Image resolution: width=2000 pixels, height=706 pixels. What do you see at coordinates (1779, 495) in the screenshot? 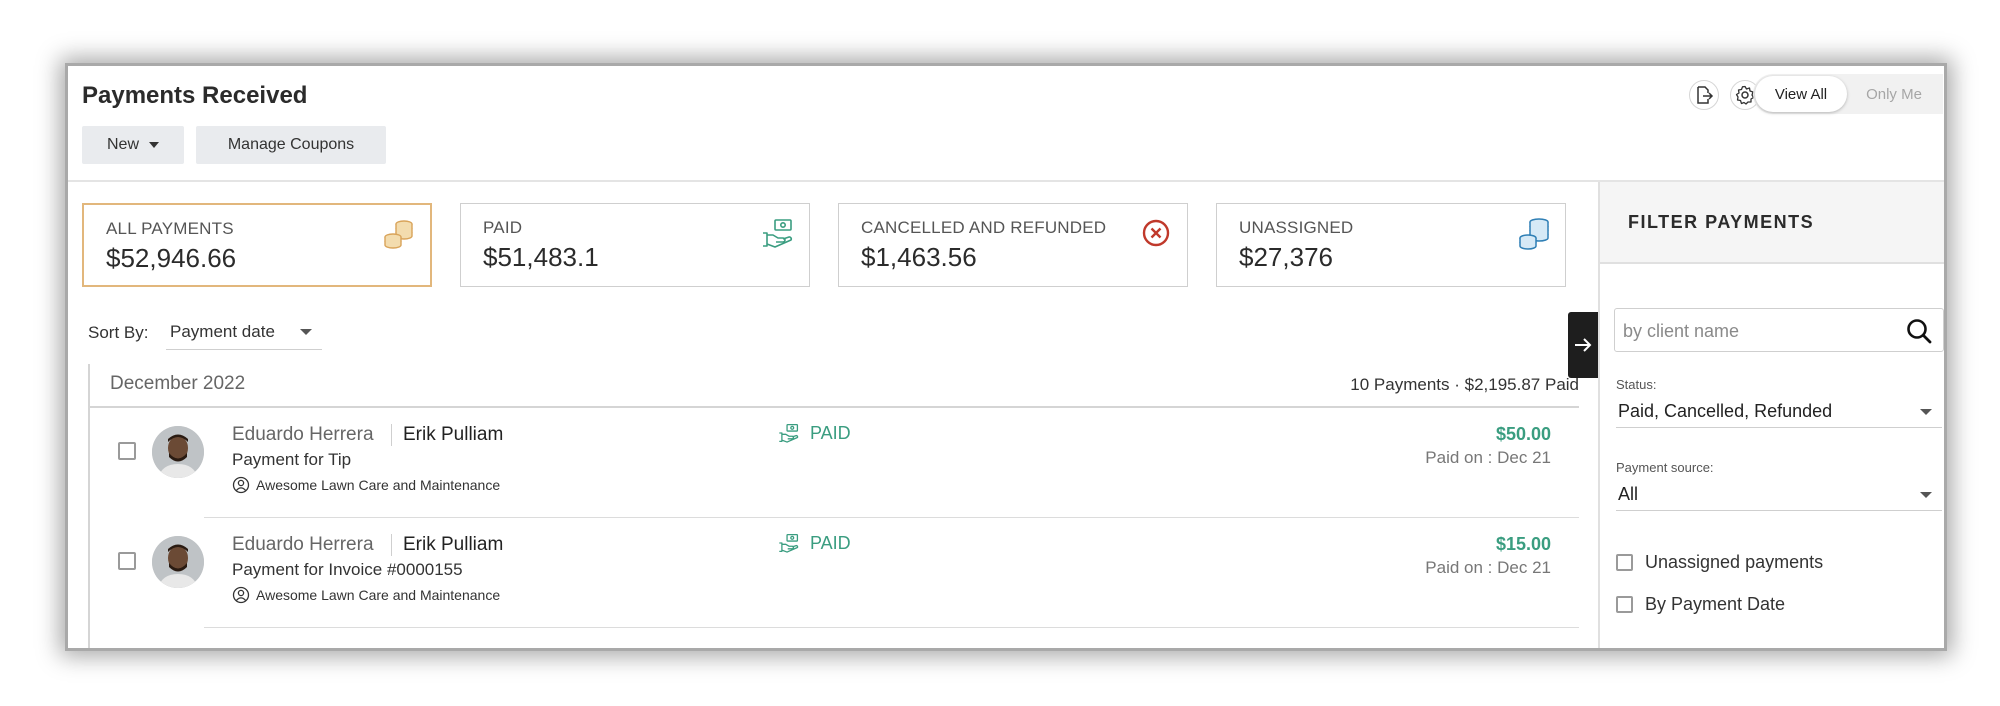
I see `payment-source-select: All` at bounding box center [1779, 495].